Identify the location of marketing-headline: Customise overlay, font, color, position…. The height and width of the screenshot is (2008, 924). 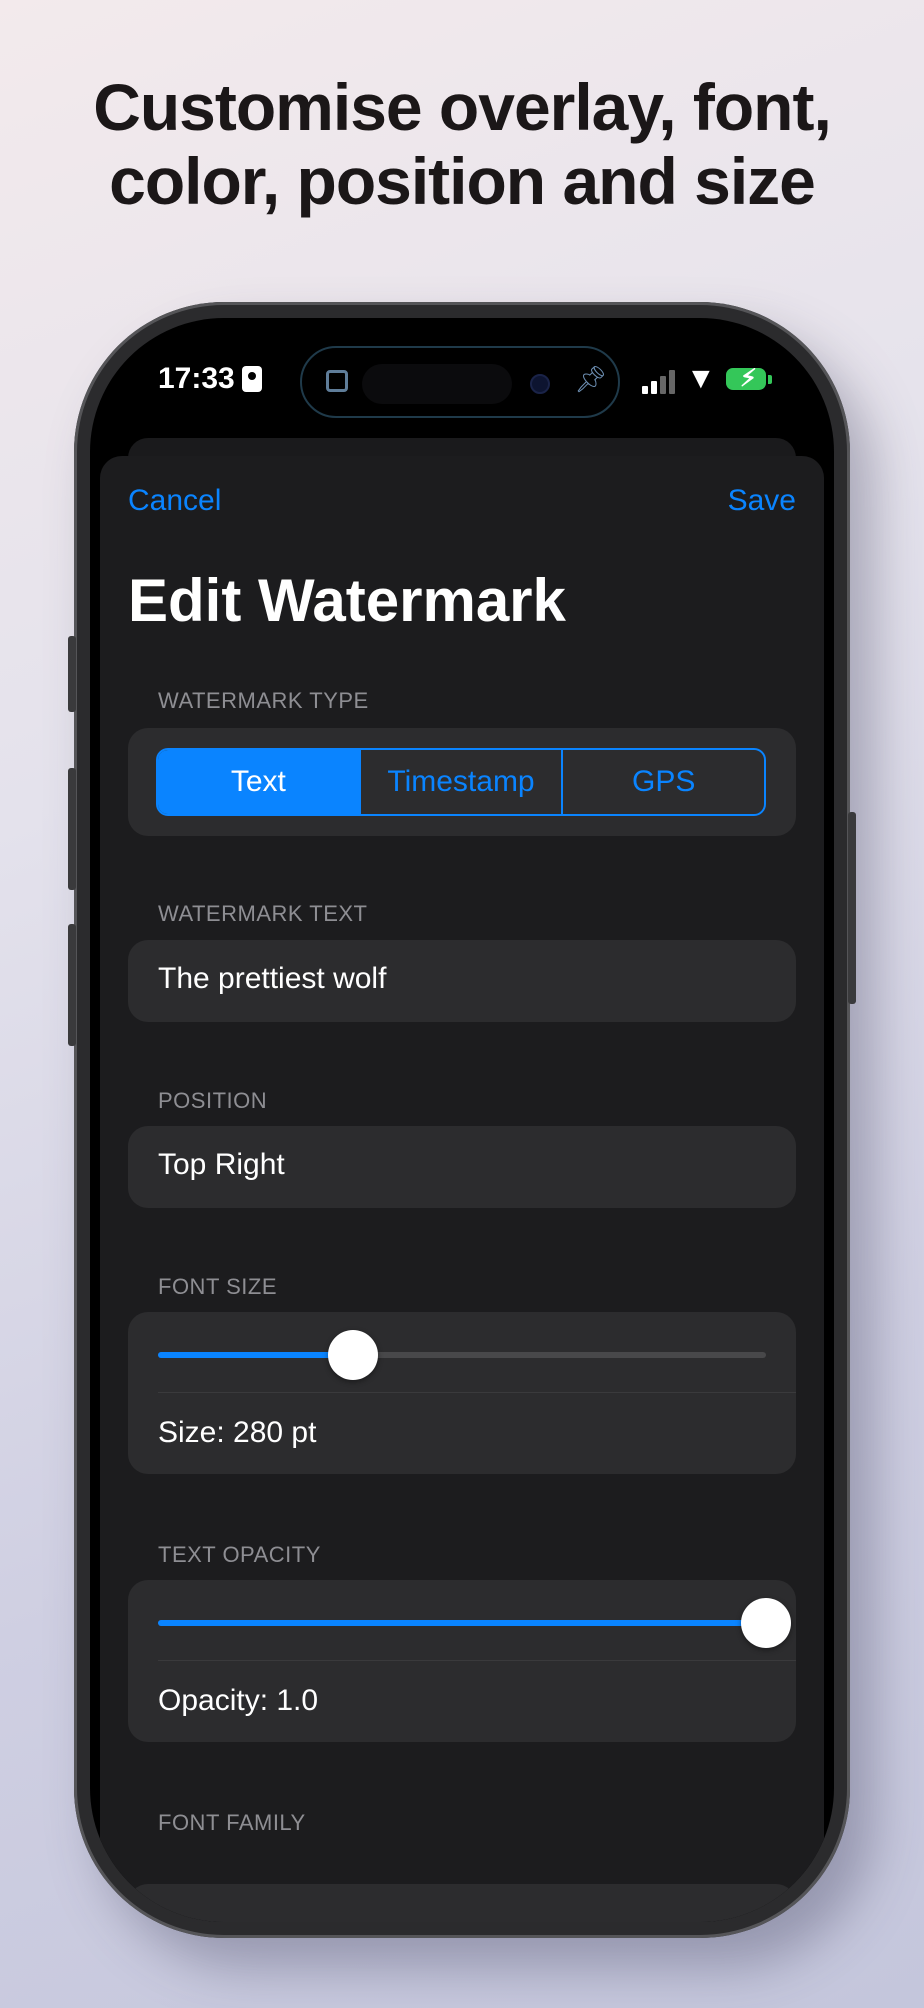
(462, 144).